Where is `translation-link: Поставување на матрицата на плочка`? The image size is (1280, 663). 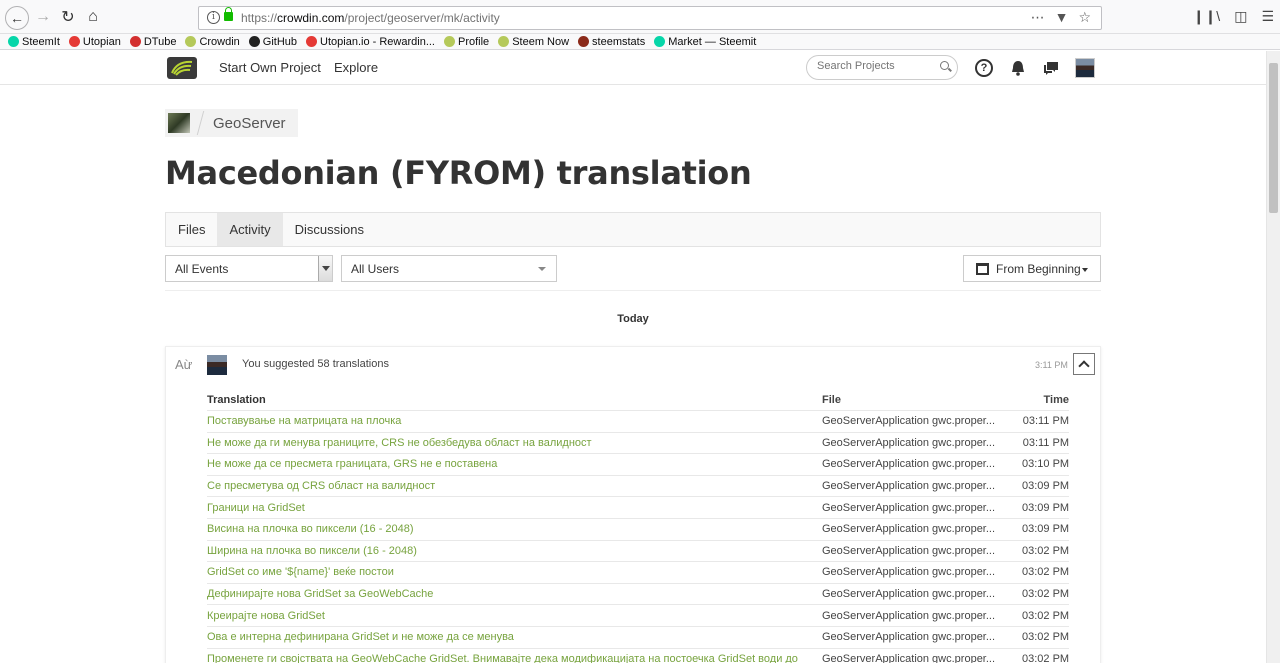
translation-link: Поставување на матрицата на плочка is located at coordinates (514, 421).